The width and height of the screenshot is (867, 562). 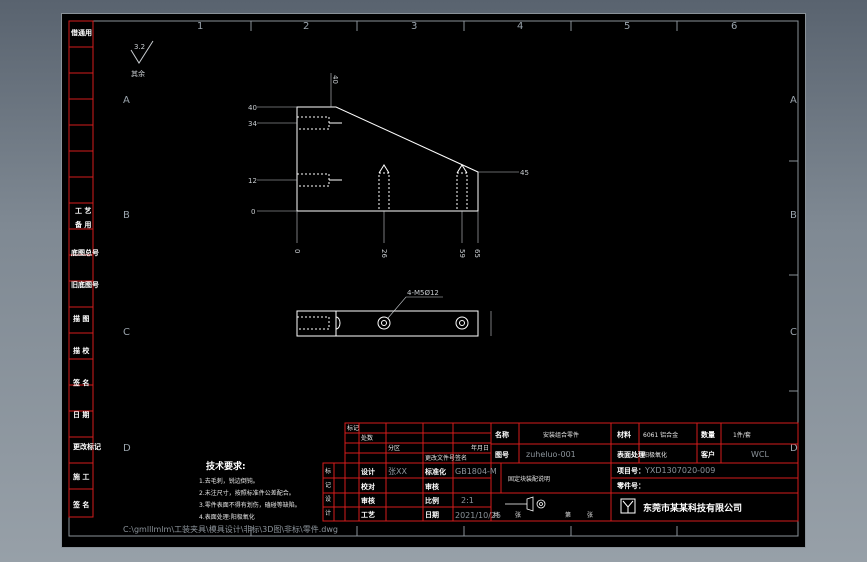 I want to click on row-label-b-right: B, so click(x=793, y=215).